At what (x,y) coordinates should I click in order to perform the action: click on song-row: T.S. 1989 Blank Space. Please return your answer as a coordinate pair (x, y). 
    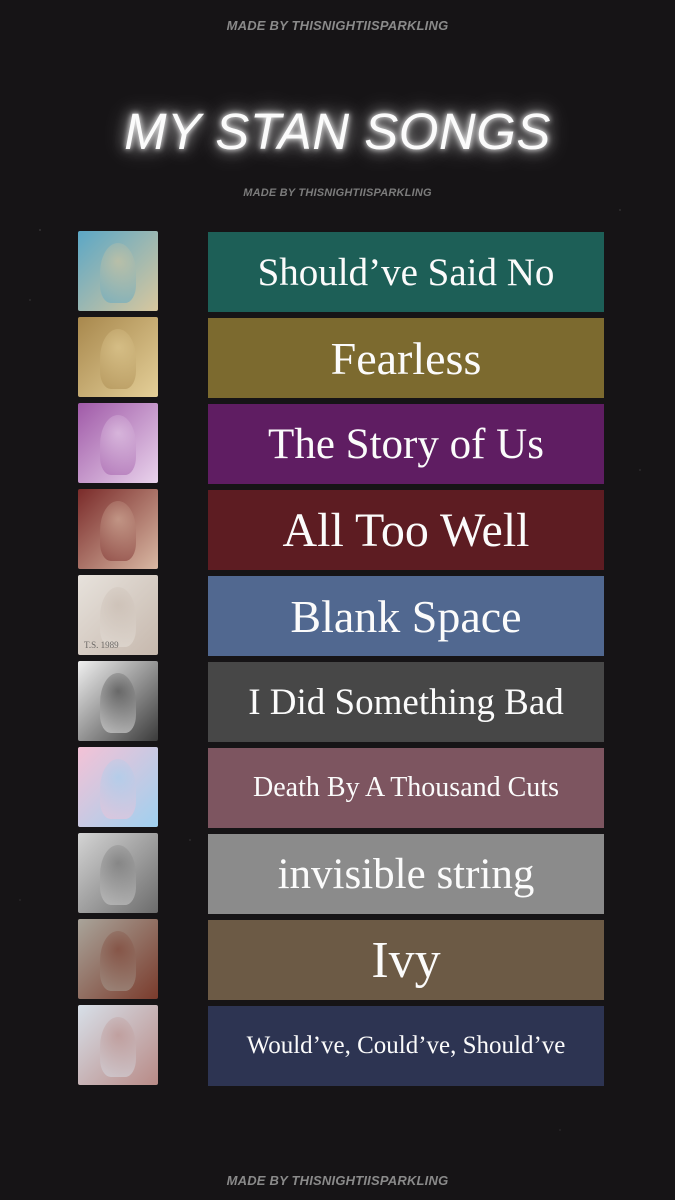
    Looking at the image, I should click on (337, 615).